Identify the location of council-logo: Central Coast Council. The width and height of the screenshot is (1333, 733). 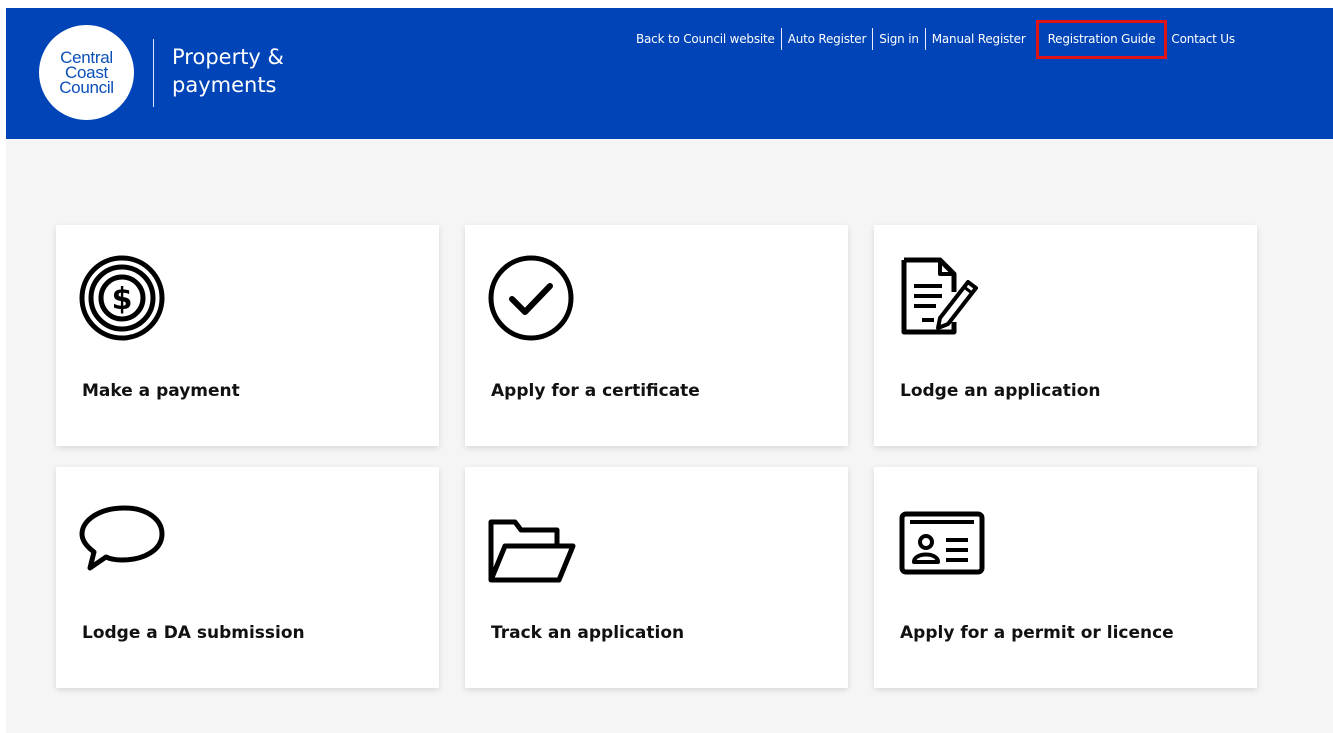
(86, 72).